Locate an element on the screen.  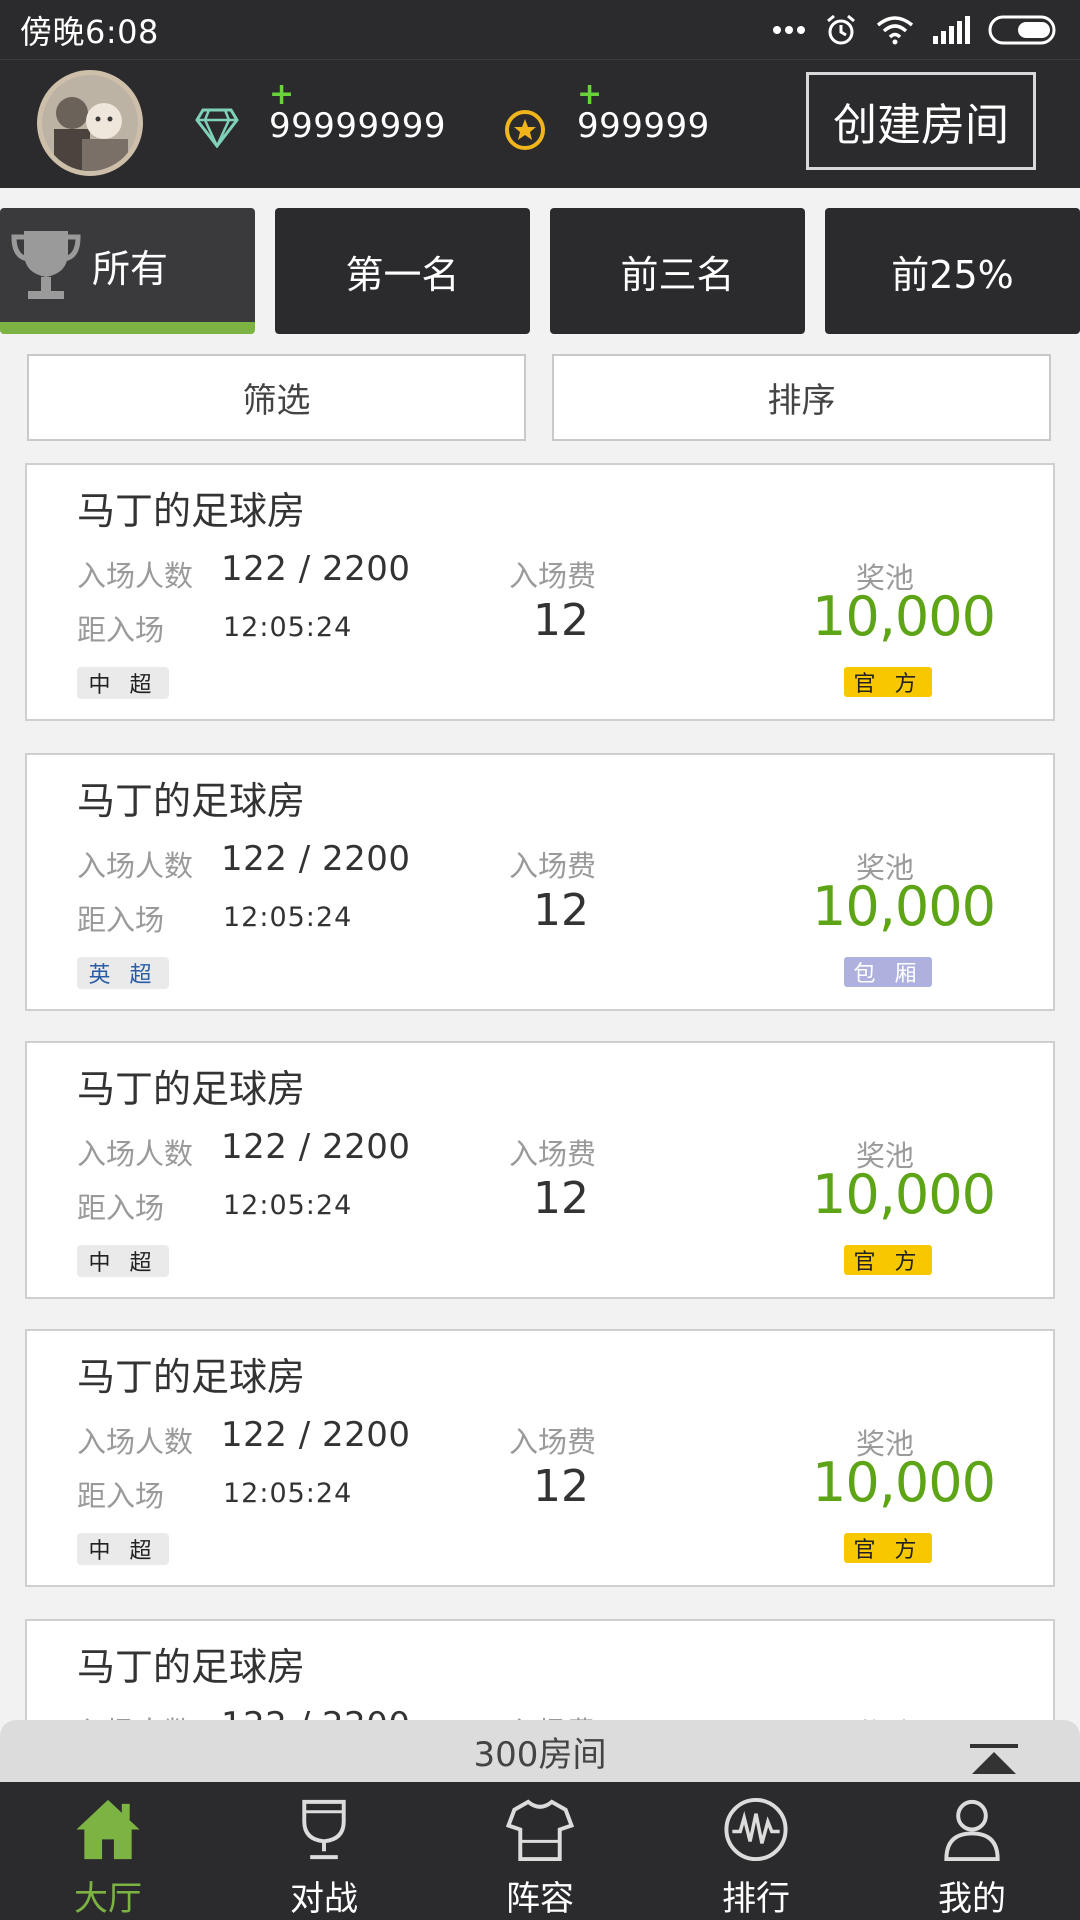
nav-profile: 我的 is located at coordinates (972, 1851).